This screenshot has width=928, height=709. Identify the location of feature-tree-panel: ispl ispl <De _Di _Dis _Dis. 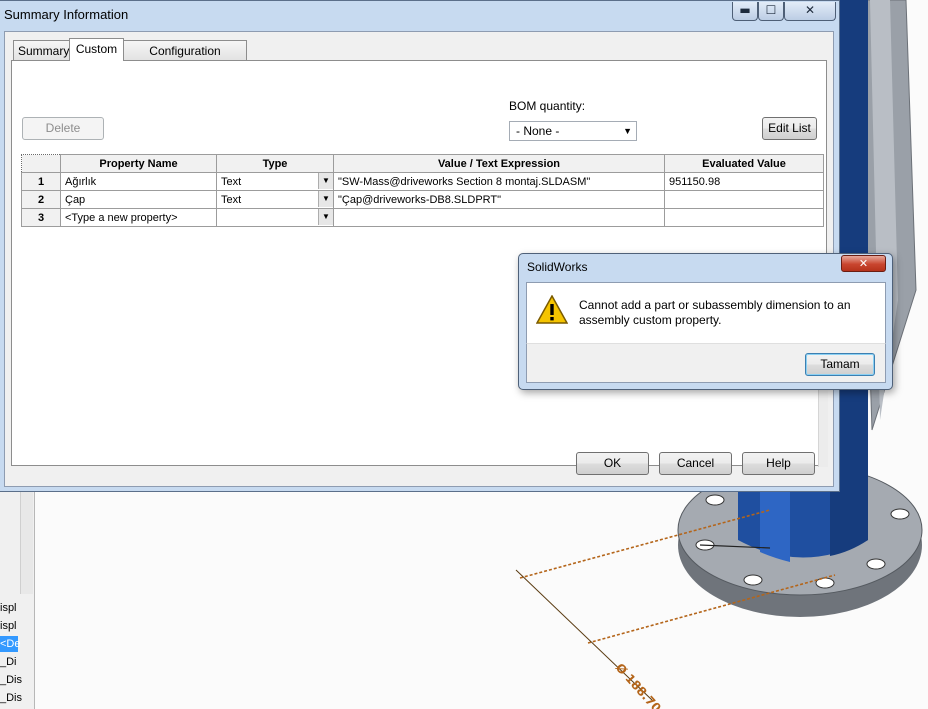
(17, 599).